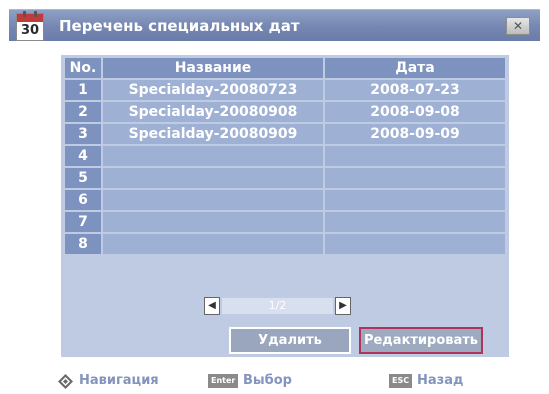 The width and height of the screenshot is (549, 394). I want to click on page-indicator: 1/2, so click(277, 306).